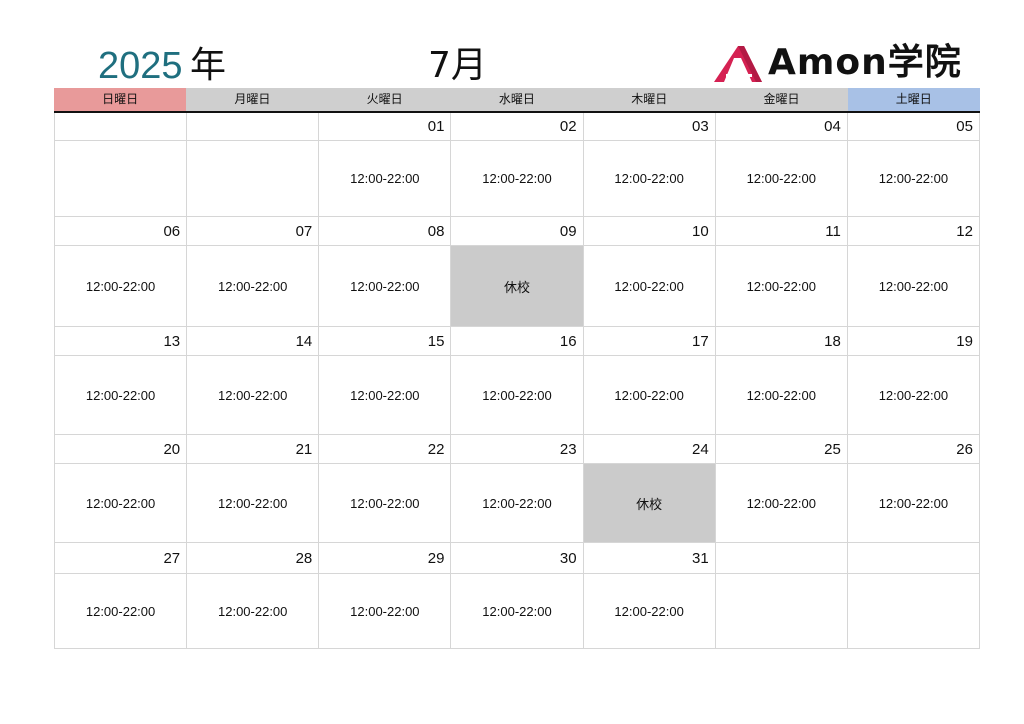  I want to click on day-number: 27, so click(121, 558).